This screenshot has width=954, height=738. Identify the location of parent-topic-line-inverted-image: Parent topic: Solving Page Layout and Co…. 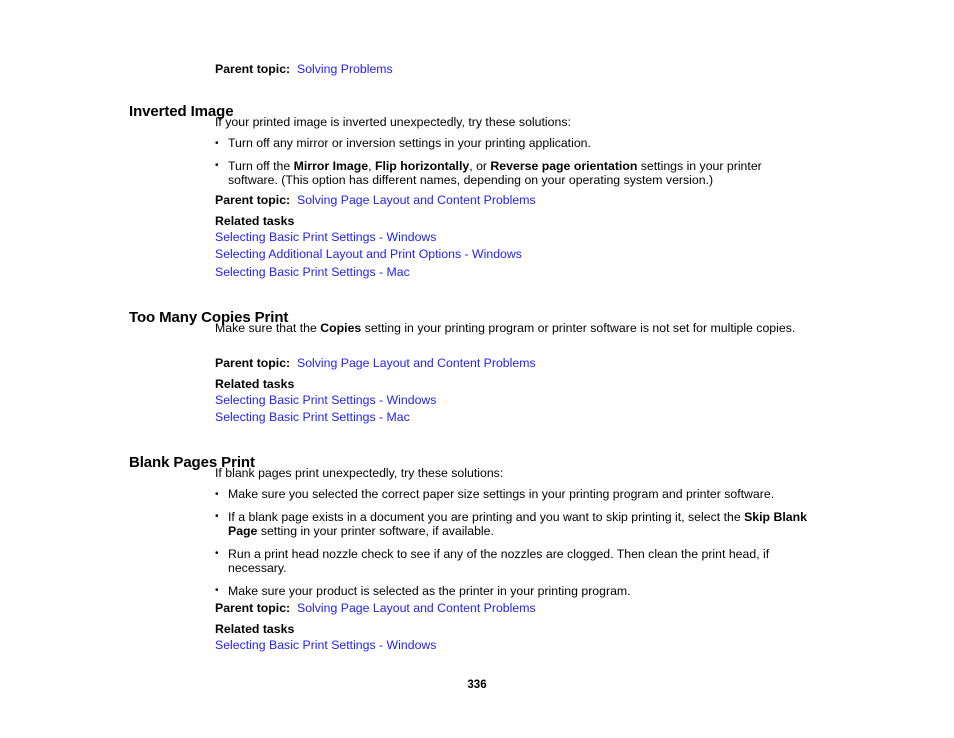
(515, 200).